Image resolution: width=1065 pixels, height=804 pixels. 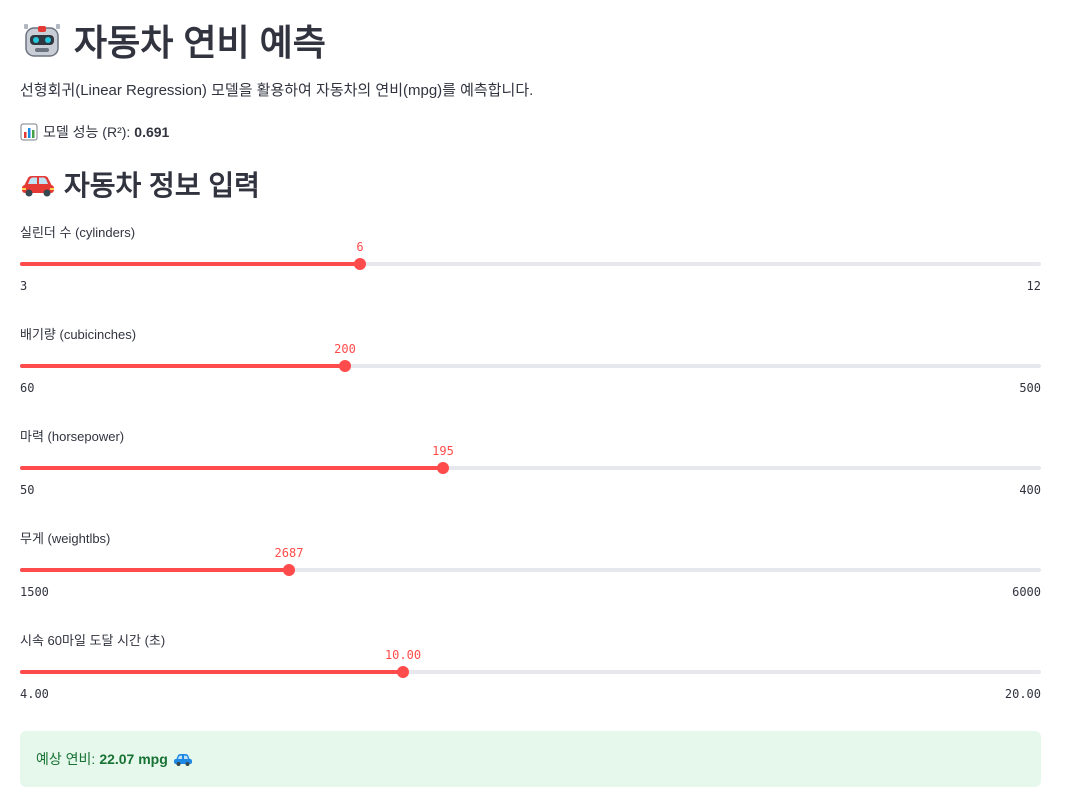 What do you see at coordinates (443, 451) in the screenshot?
I see `slider-value: 195` at bounding box center [443, 451].